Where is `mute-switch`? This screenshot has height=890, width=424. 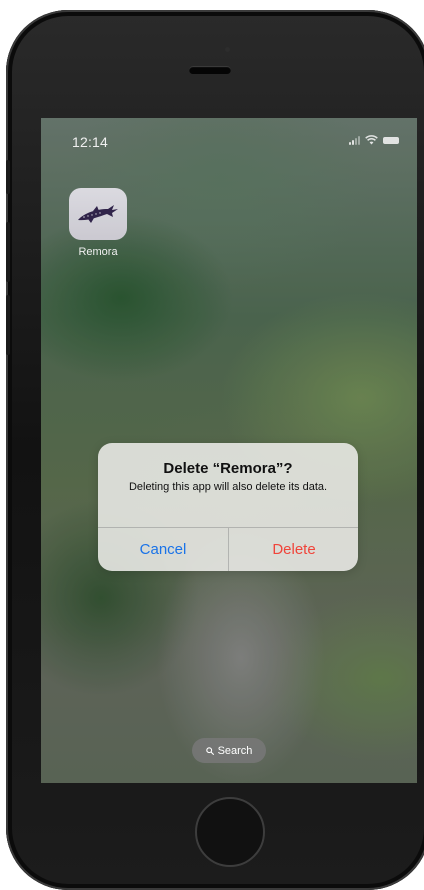 mute-switch is located at coordinates (8, 177).